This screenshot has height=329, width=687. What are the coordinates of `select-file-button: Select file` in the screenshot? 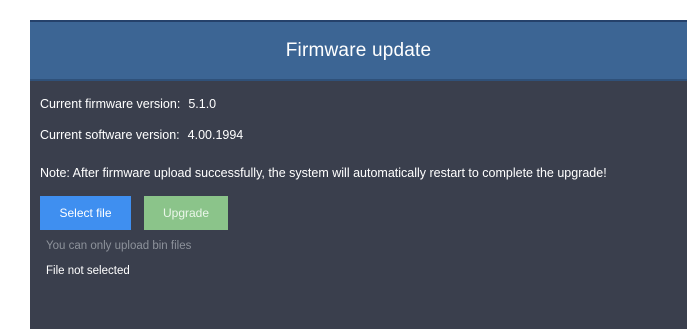 It's located at (85, 213).